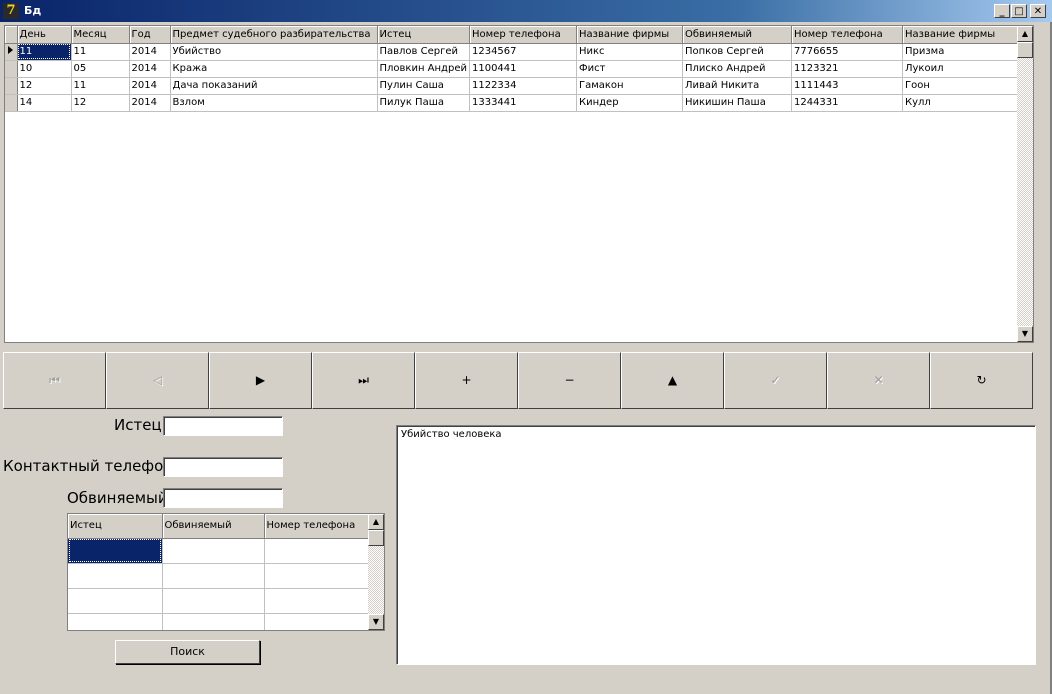 The image size is (1052, 694). I want to click on grid-cell: Лукоил, so click(964, 69).